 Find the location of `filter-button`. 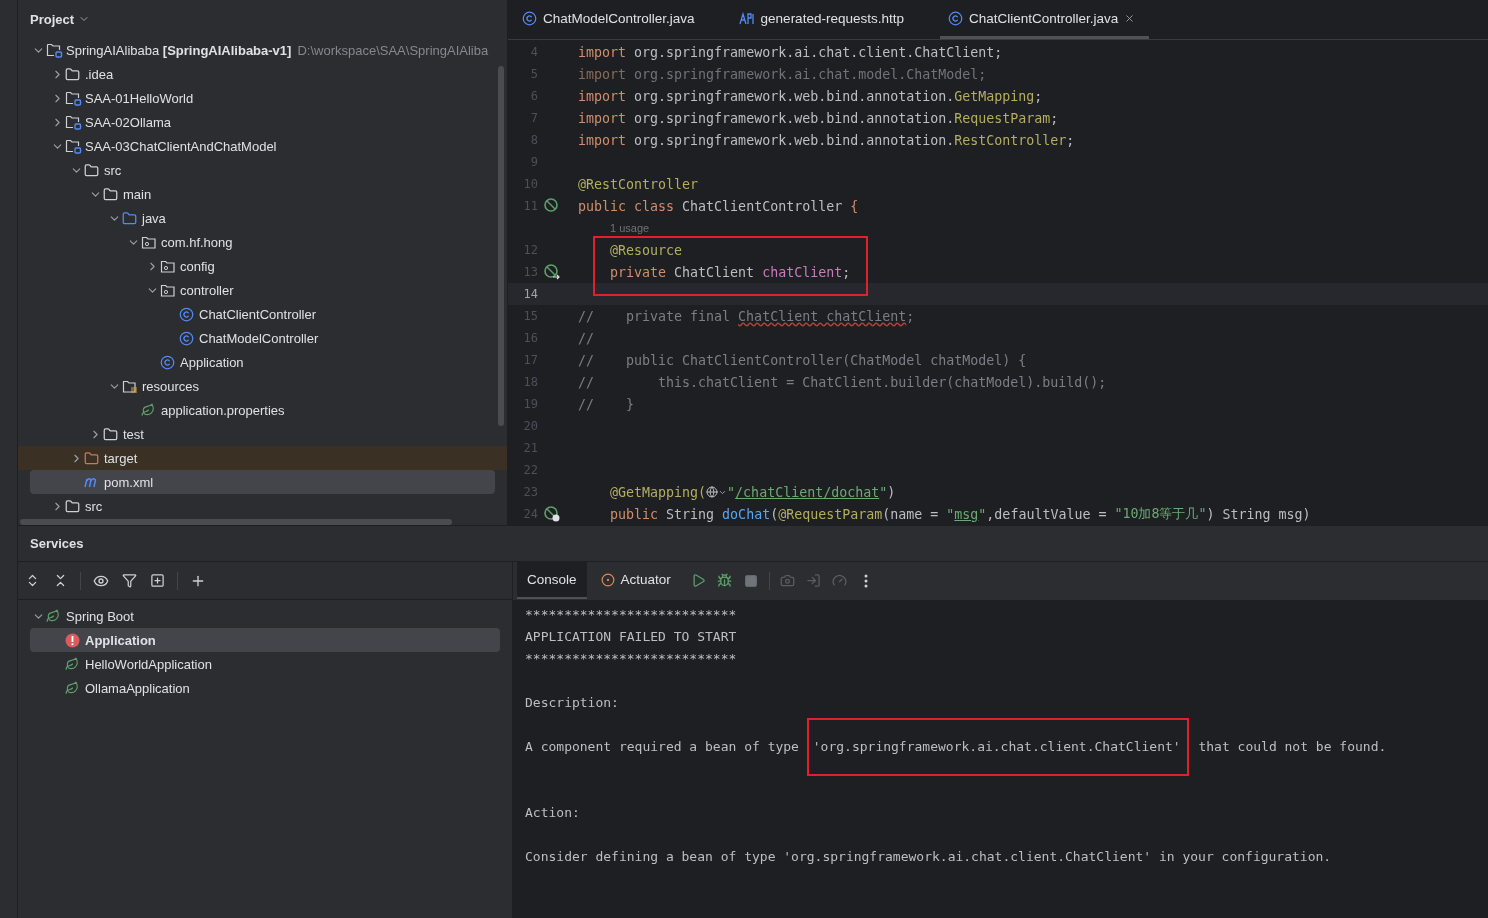

filter-button is located at coordinates (129, 580).